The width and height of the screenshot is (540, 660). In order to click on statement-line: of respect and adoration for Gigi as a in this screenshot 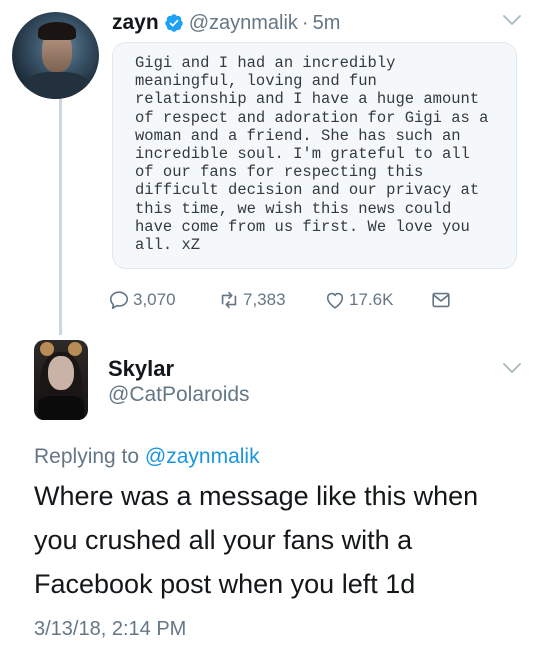, I will do `click(312, 117)`.